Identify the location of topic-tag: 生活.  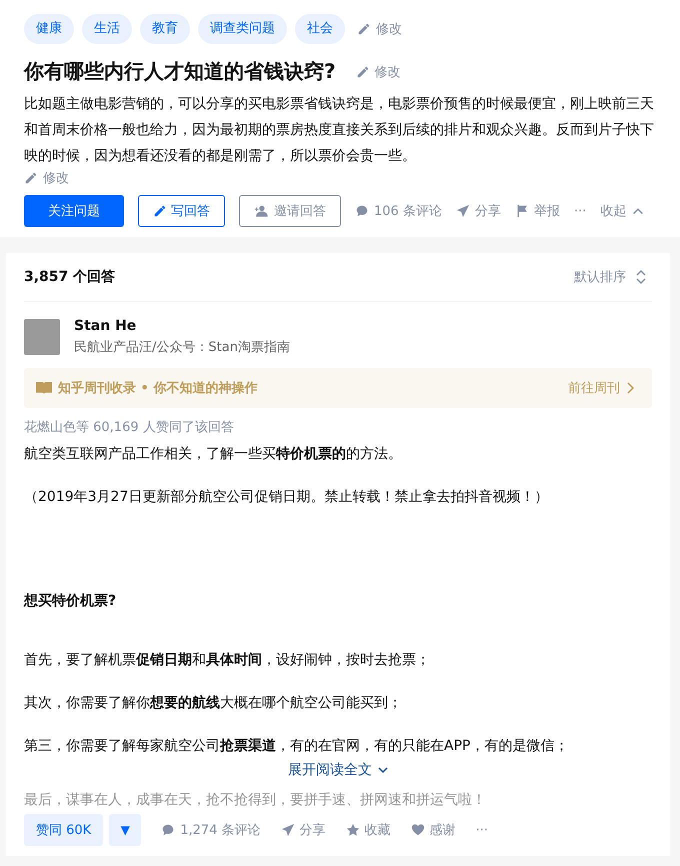
(107, 29).